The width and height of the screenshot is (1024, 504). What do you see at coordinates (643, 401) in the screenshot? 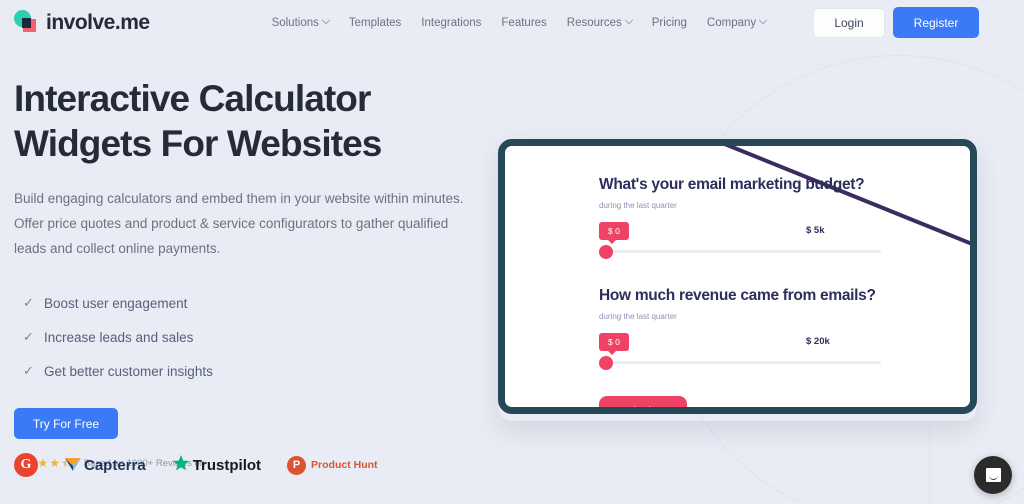
I see `calculate-button: Calculate` at bounding box center [643, 401].